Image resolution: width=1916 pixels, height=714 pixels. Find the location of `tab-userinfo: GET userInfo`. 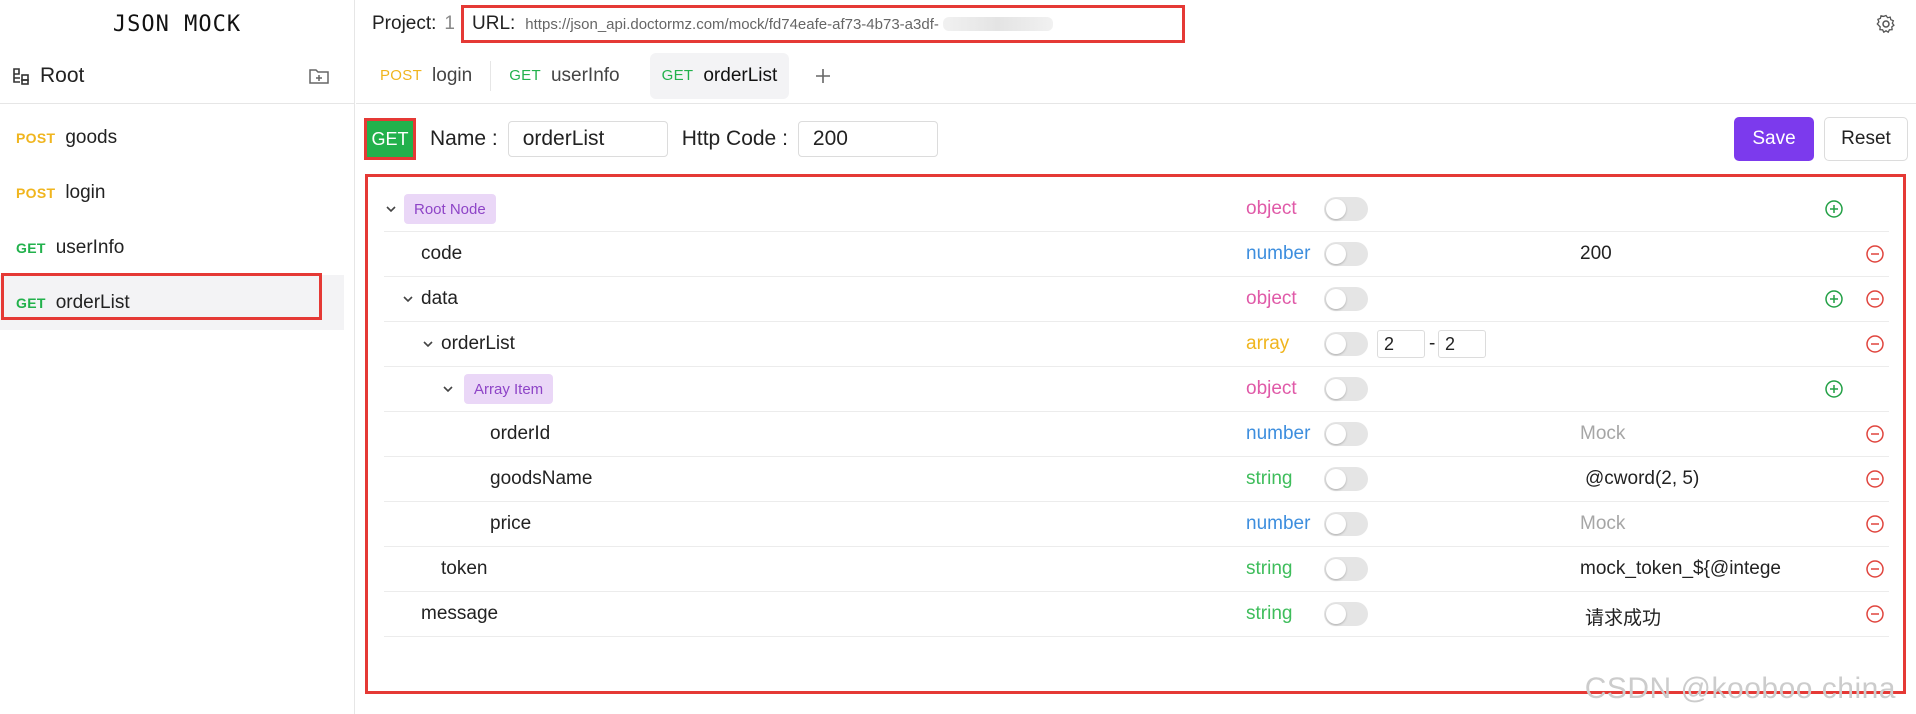

tab-userinfo: GET userInfo is located at coordinates (564, 76).